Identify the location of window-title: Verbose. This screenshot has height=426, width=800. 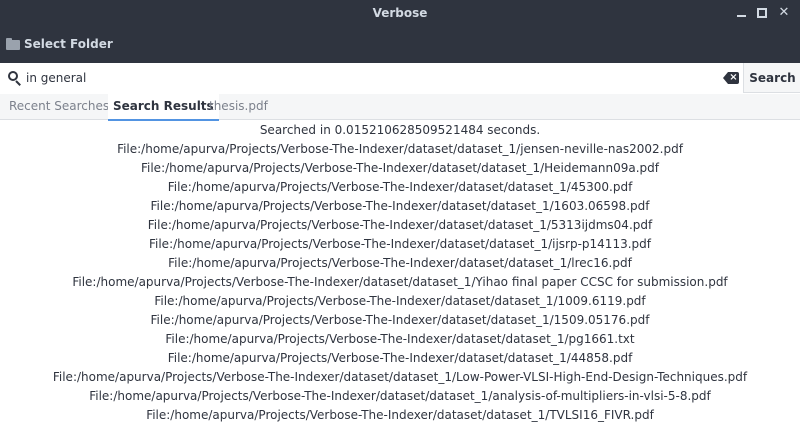
(400, 13).